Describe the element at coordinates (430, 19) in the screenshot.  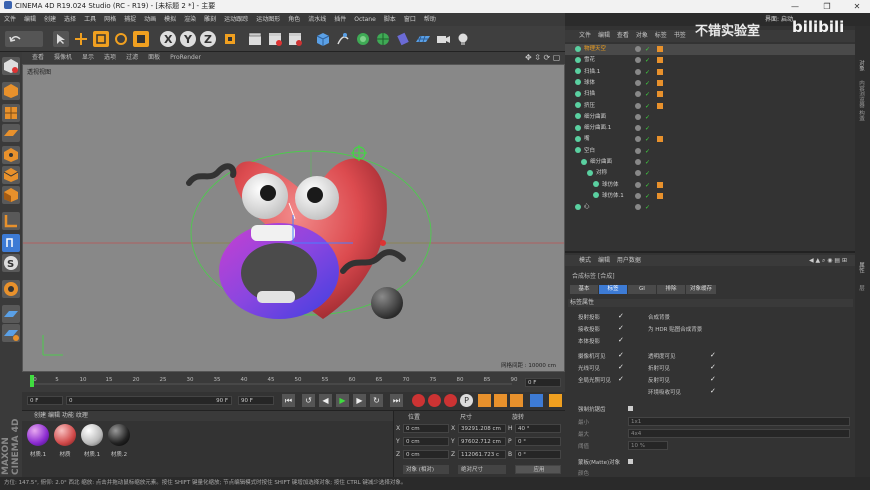
I see `menu-help: 帮助` at that location.